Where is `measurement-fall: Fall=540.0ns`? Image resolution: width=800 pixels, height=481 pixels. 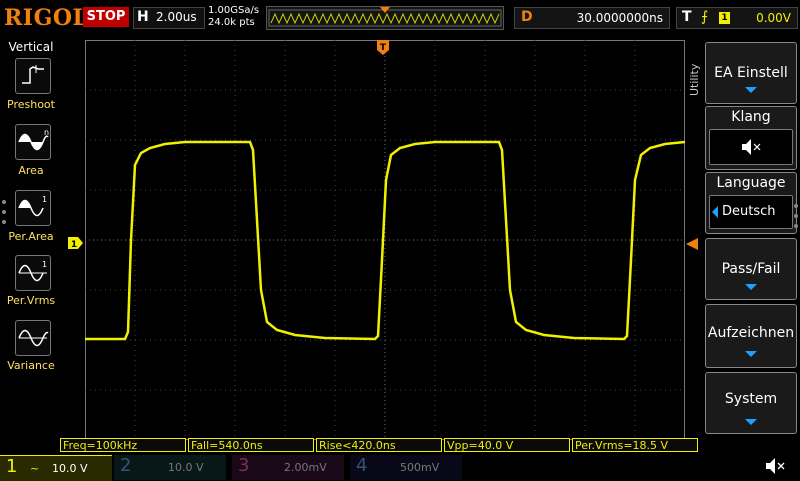
measurement-fall: Fall=540.0ns is located at coordinates (251, 445).